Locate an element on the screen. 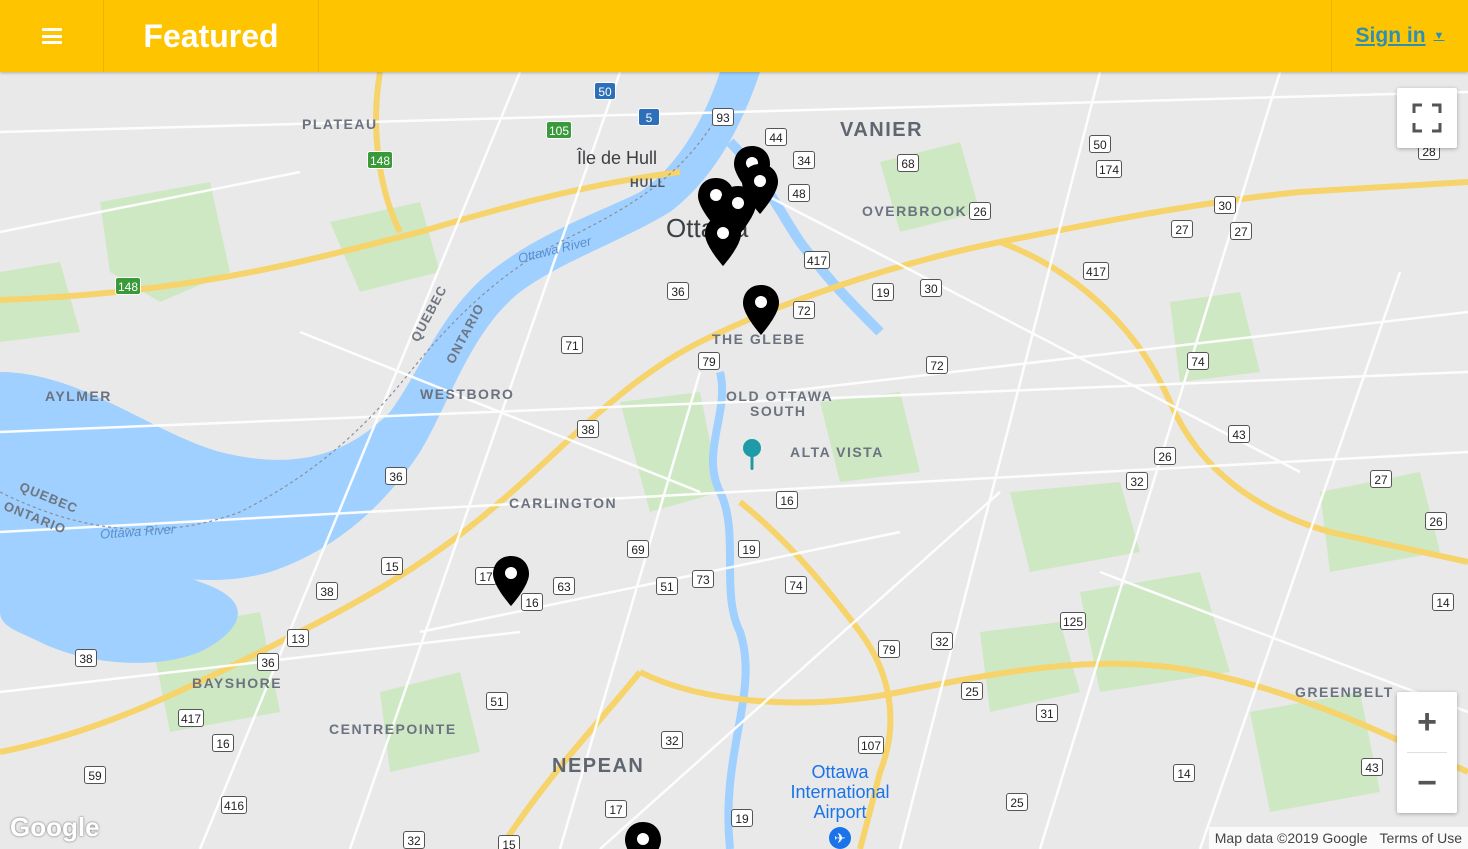 The image size is (1468, 849). page-title: Featured is located at coordinates (211, 35).